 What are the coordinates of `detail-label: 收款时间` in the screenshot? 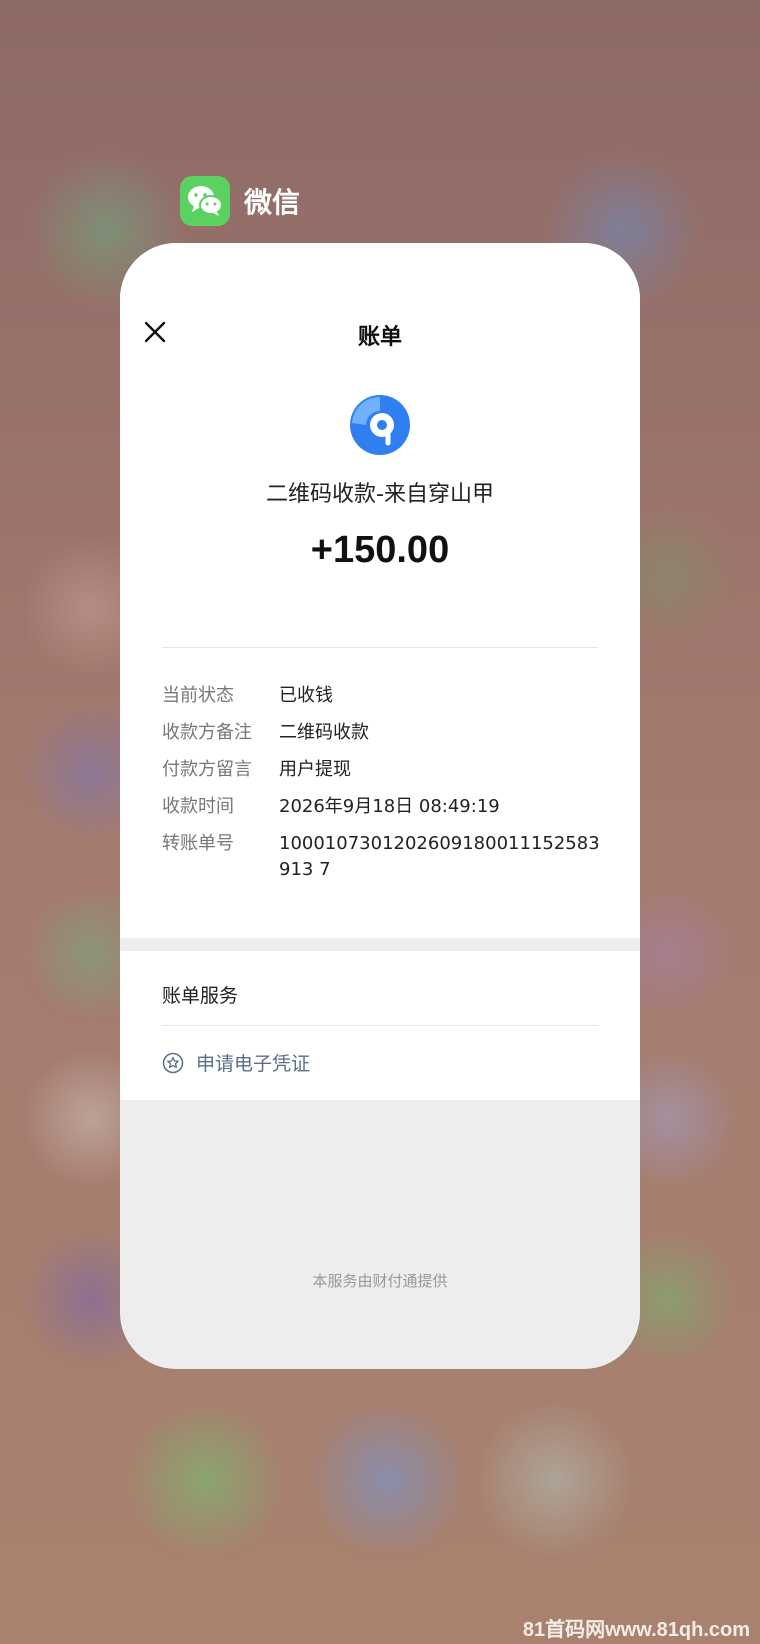 It's located at (198, 806).